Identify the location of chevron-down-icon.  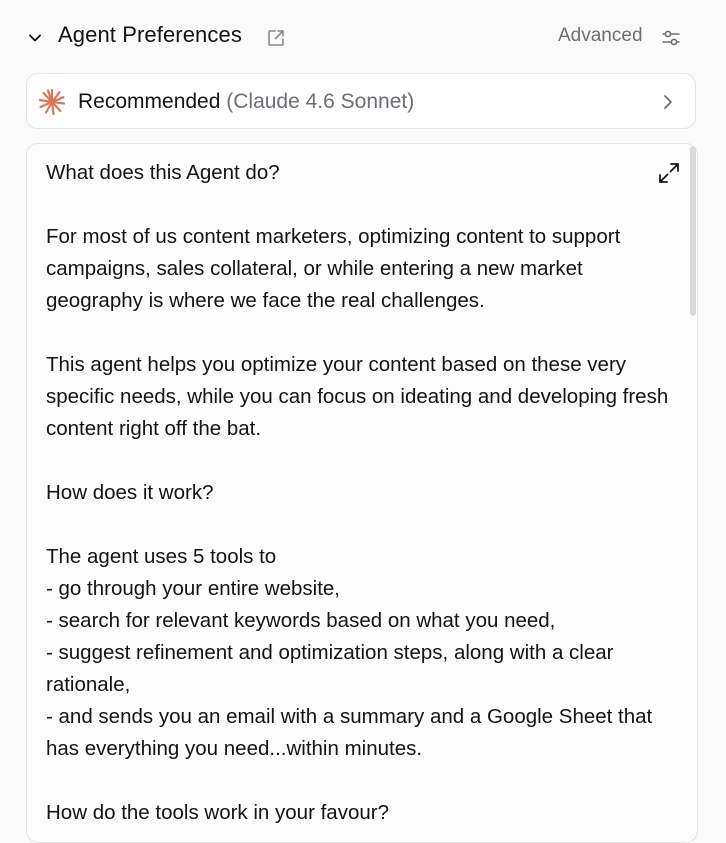
(35, 38).